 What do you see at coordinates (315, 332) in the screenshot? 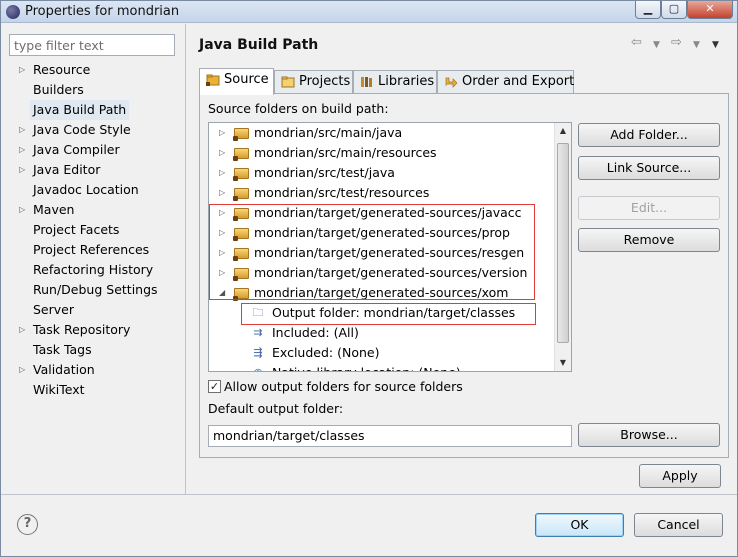
I see `tree-row-label: Included: (All)` at bounding box center [315, 332].